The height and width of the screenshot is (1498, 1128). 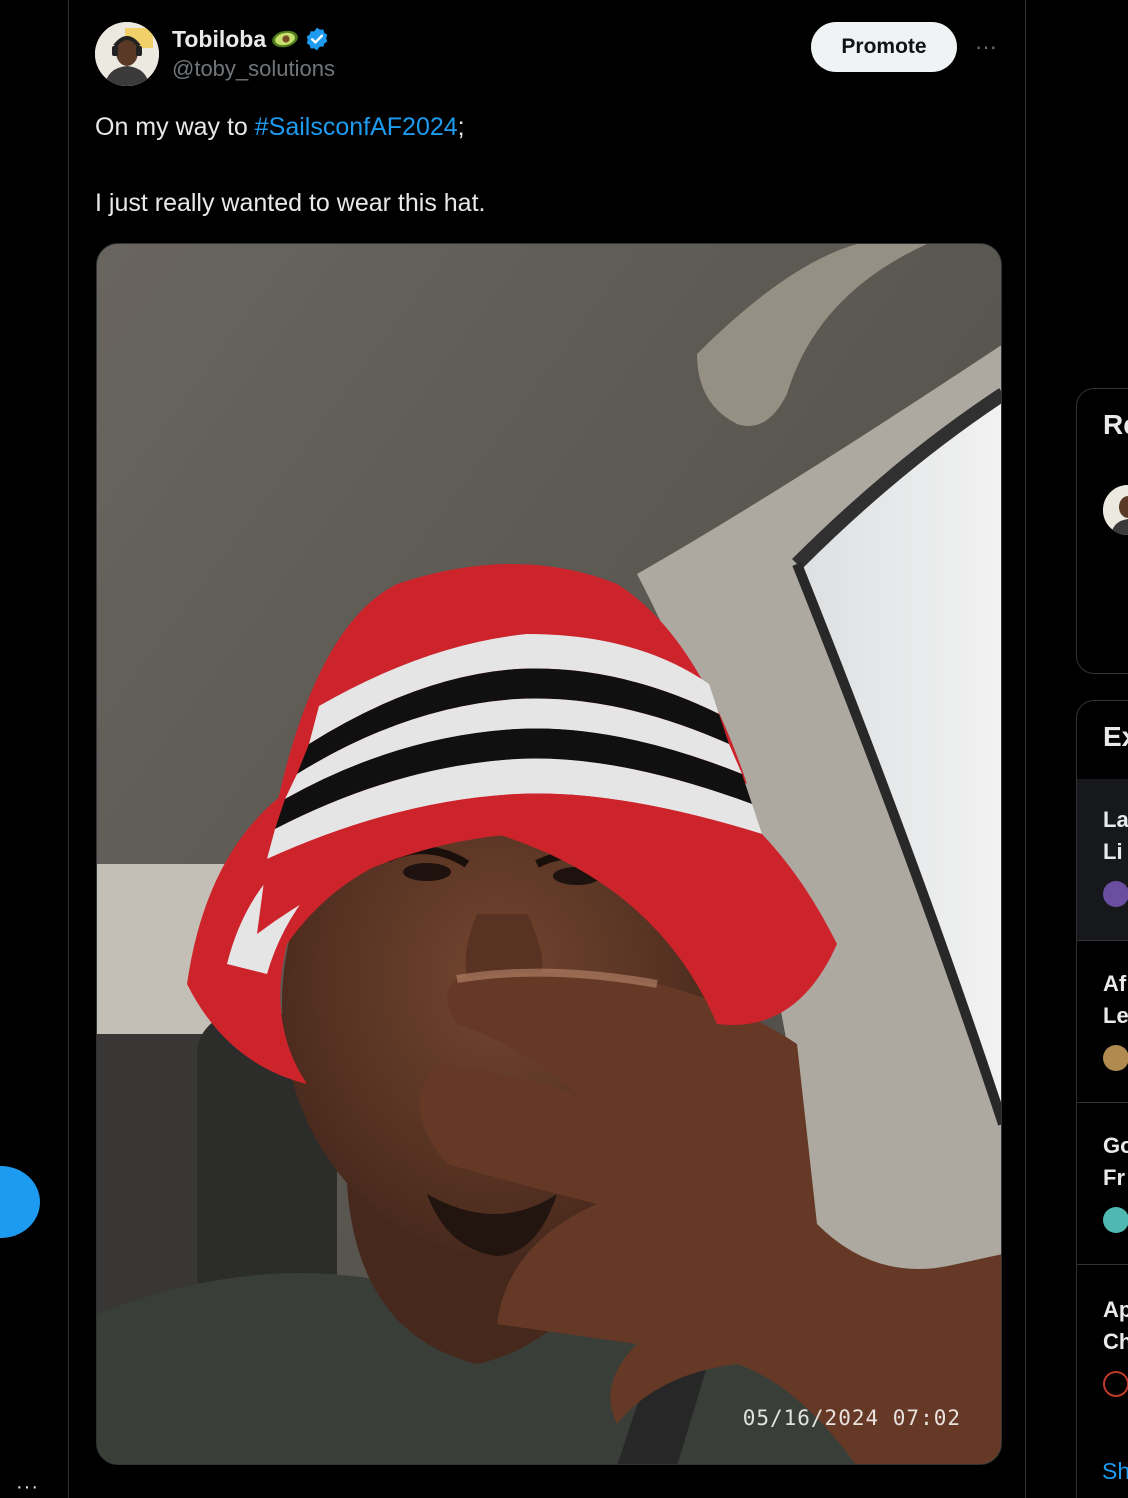 What do you see at coordinates (285, 39) in the screenshot?
I see `avocado-icon` at bounding box center [285, 39].